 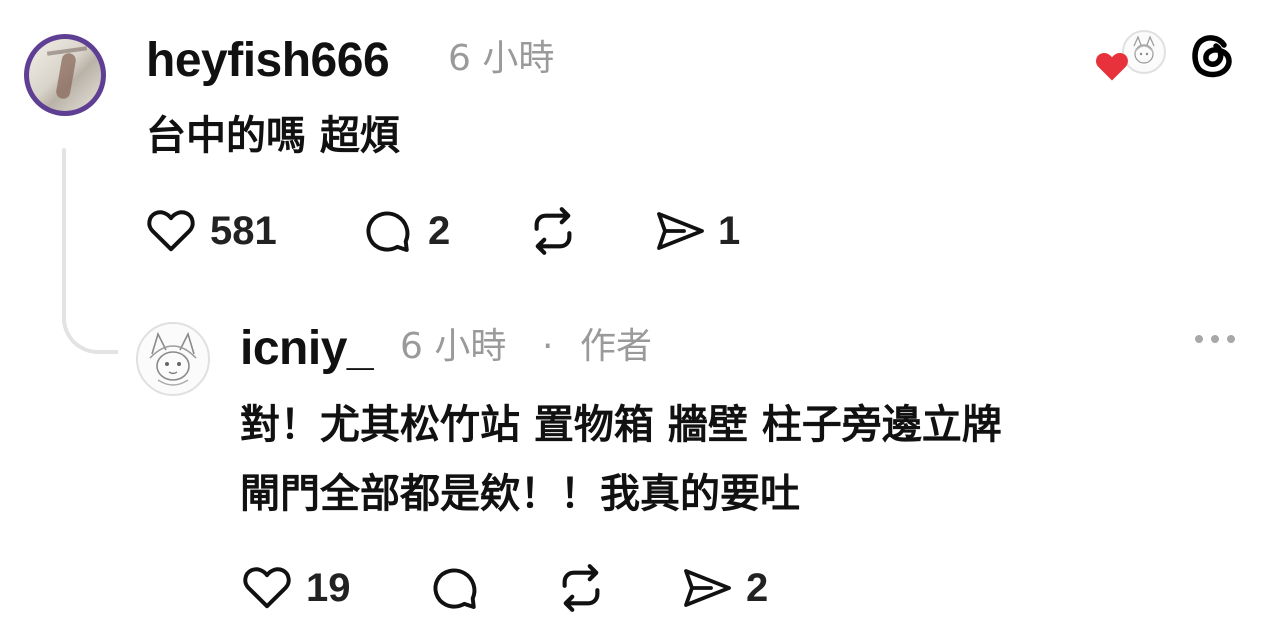 I want to click on reply-share-count: 2, so click(x=757, y=588).